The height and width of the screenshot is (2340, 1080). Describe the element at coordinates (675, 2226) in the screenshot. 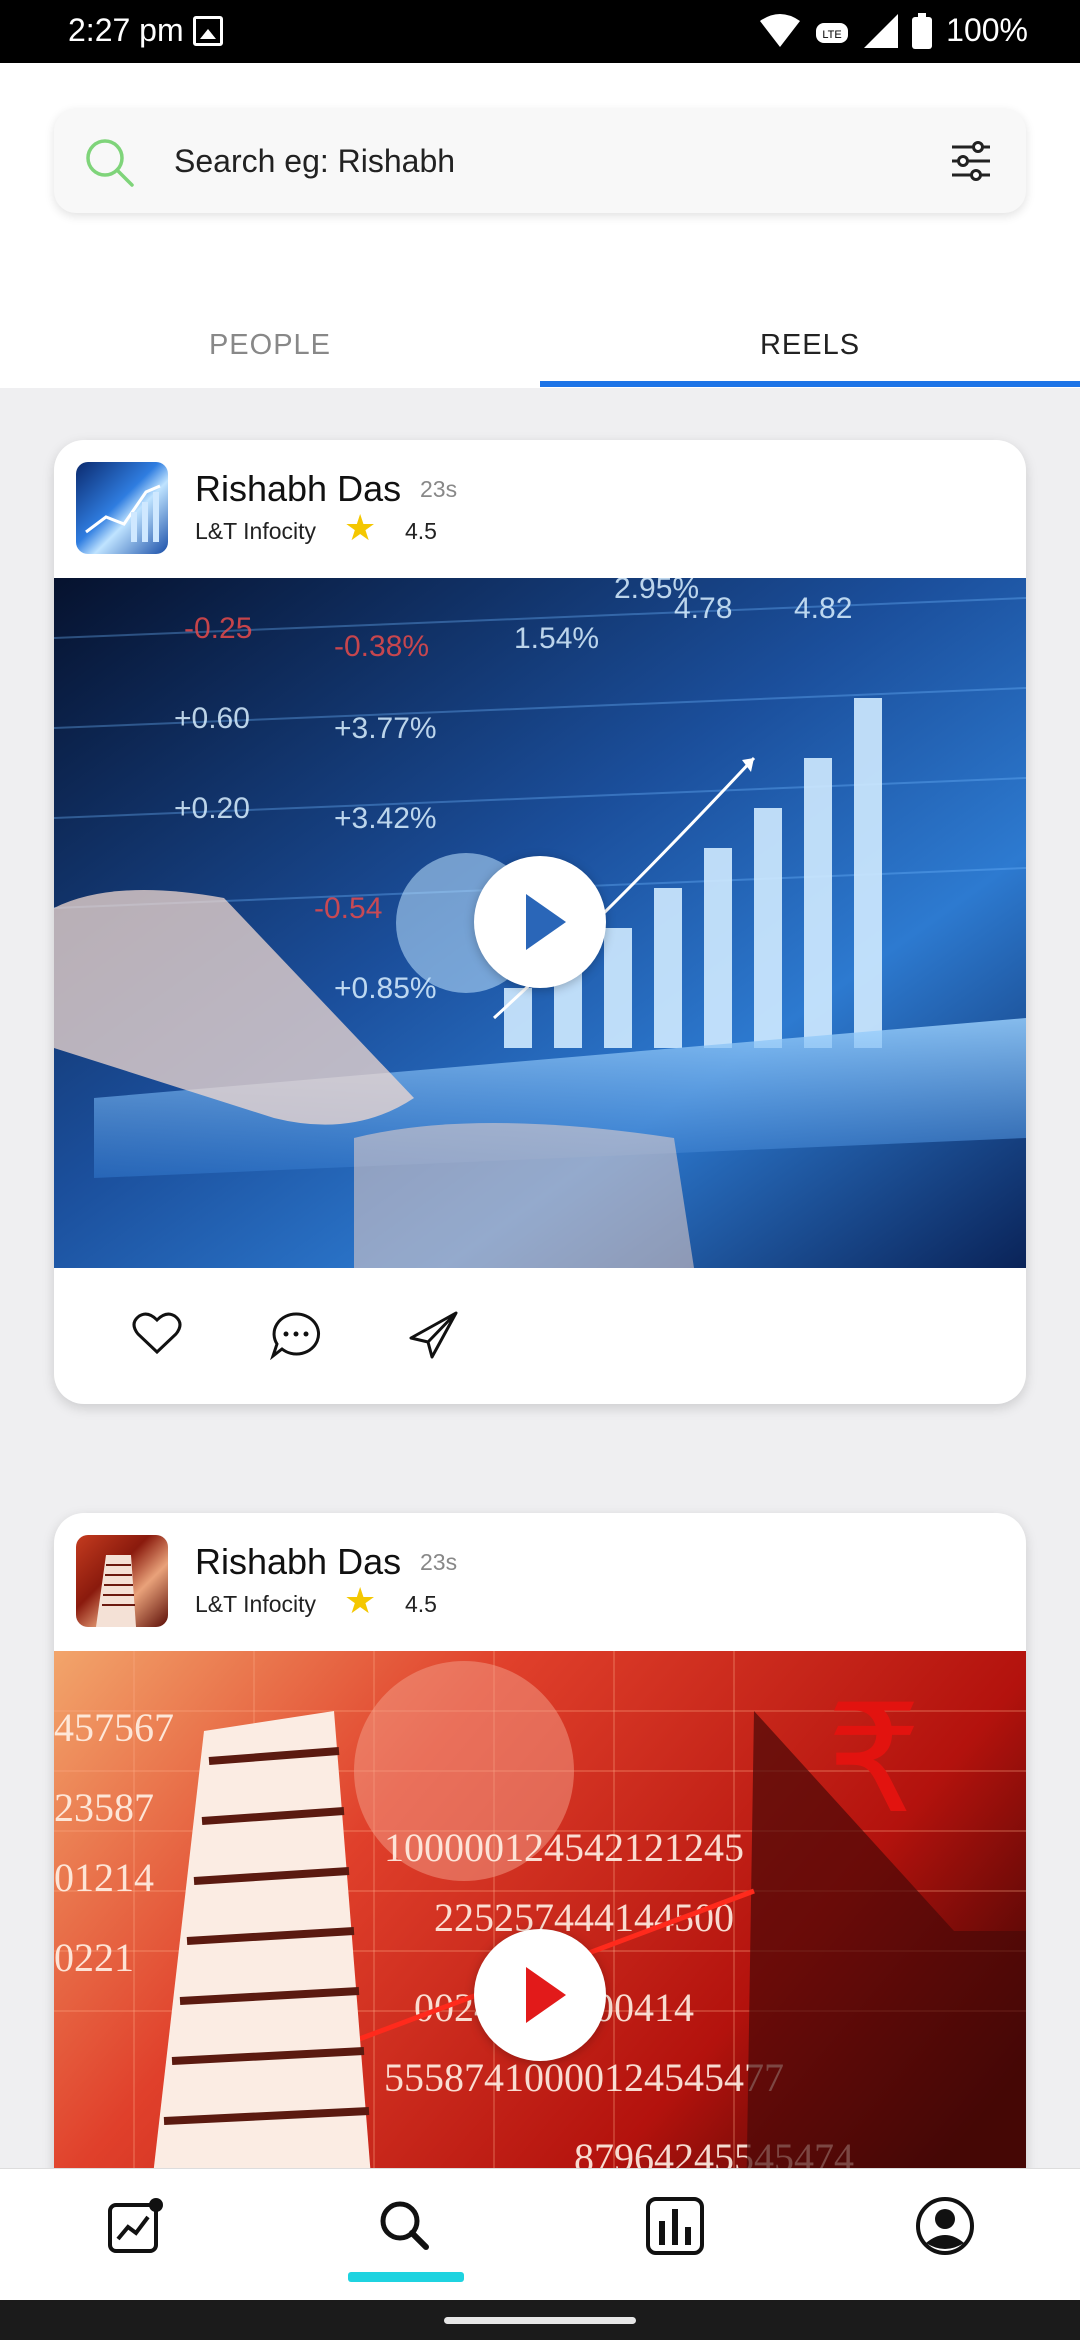

I see `bar-chart-icon` at that location.